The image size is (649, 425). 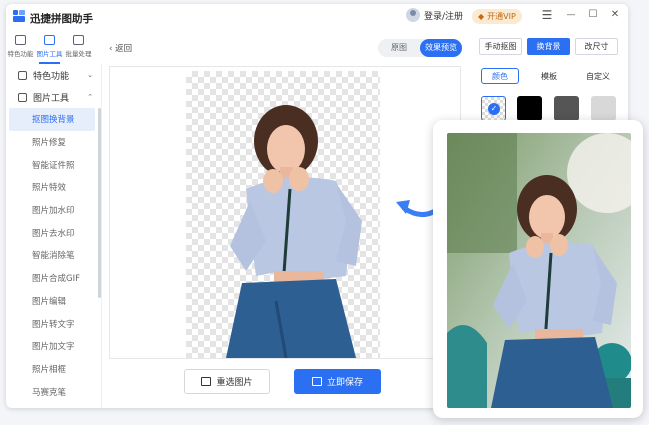 I want to click on tab-batch: 批量处理, so click(x=78, y=48).